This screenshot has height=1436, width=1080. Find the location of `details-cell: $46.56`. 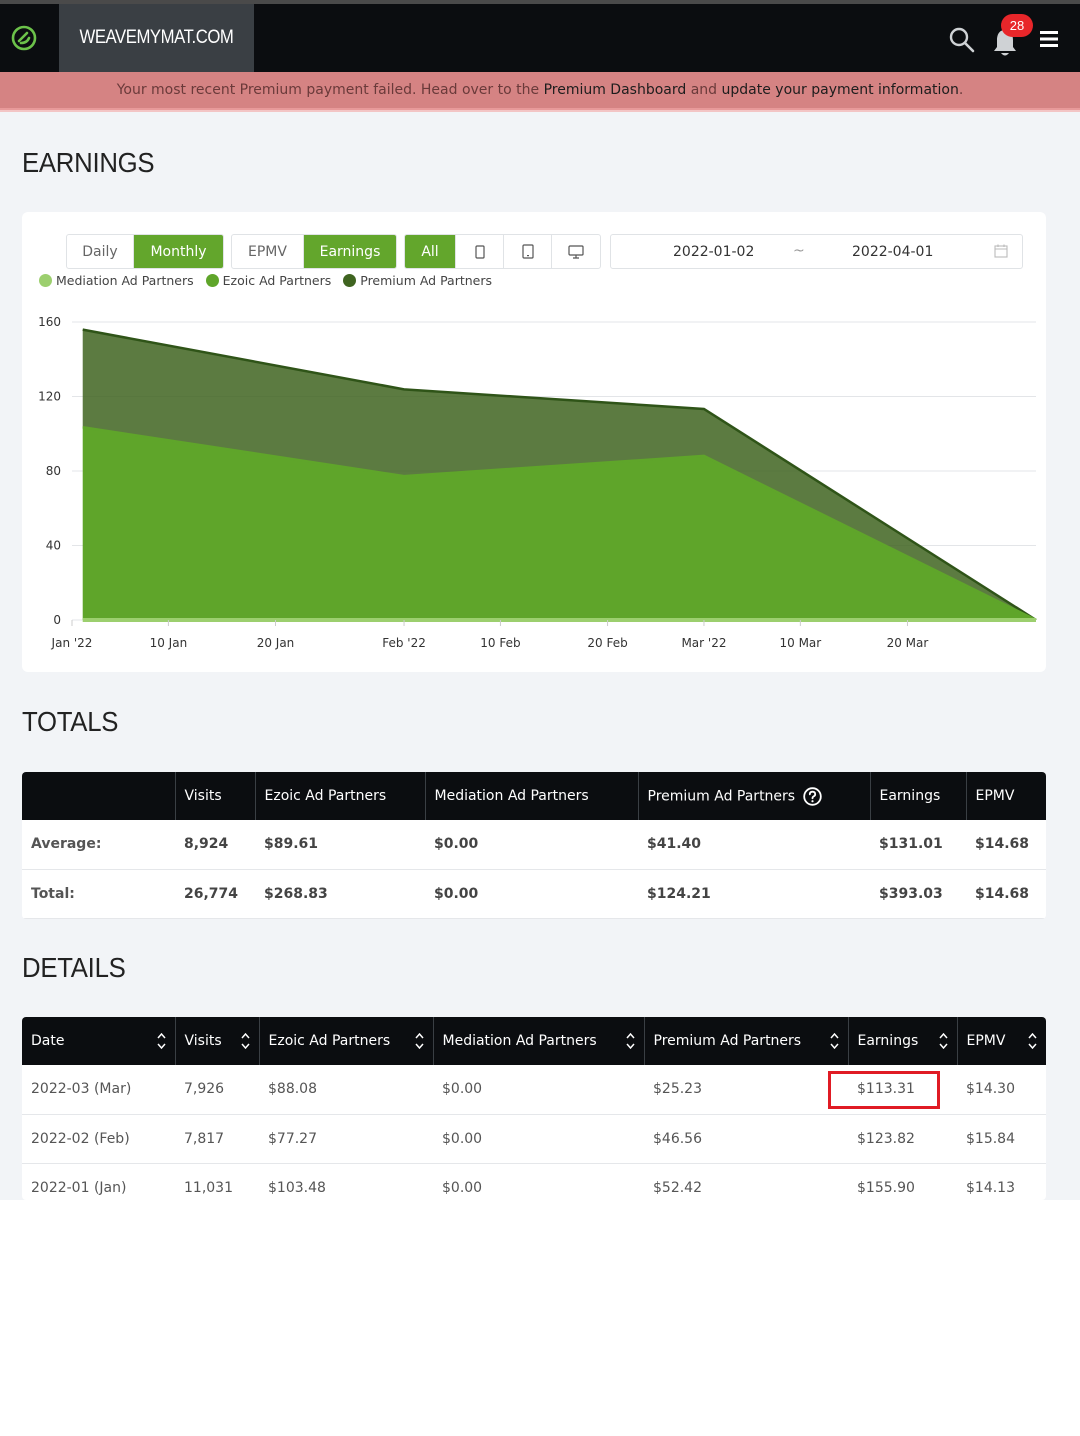

details-cell: $46.56 is located at coordinates (746, 1139).